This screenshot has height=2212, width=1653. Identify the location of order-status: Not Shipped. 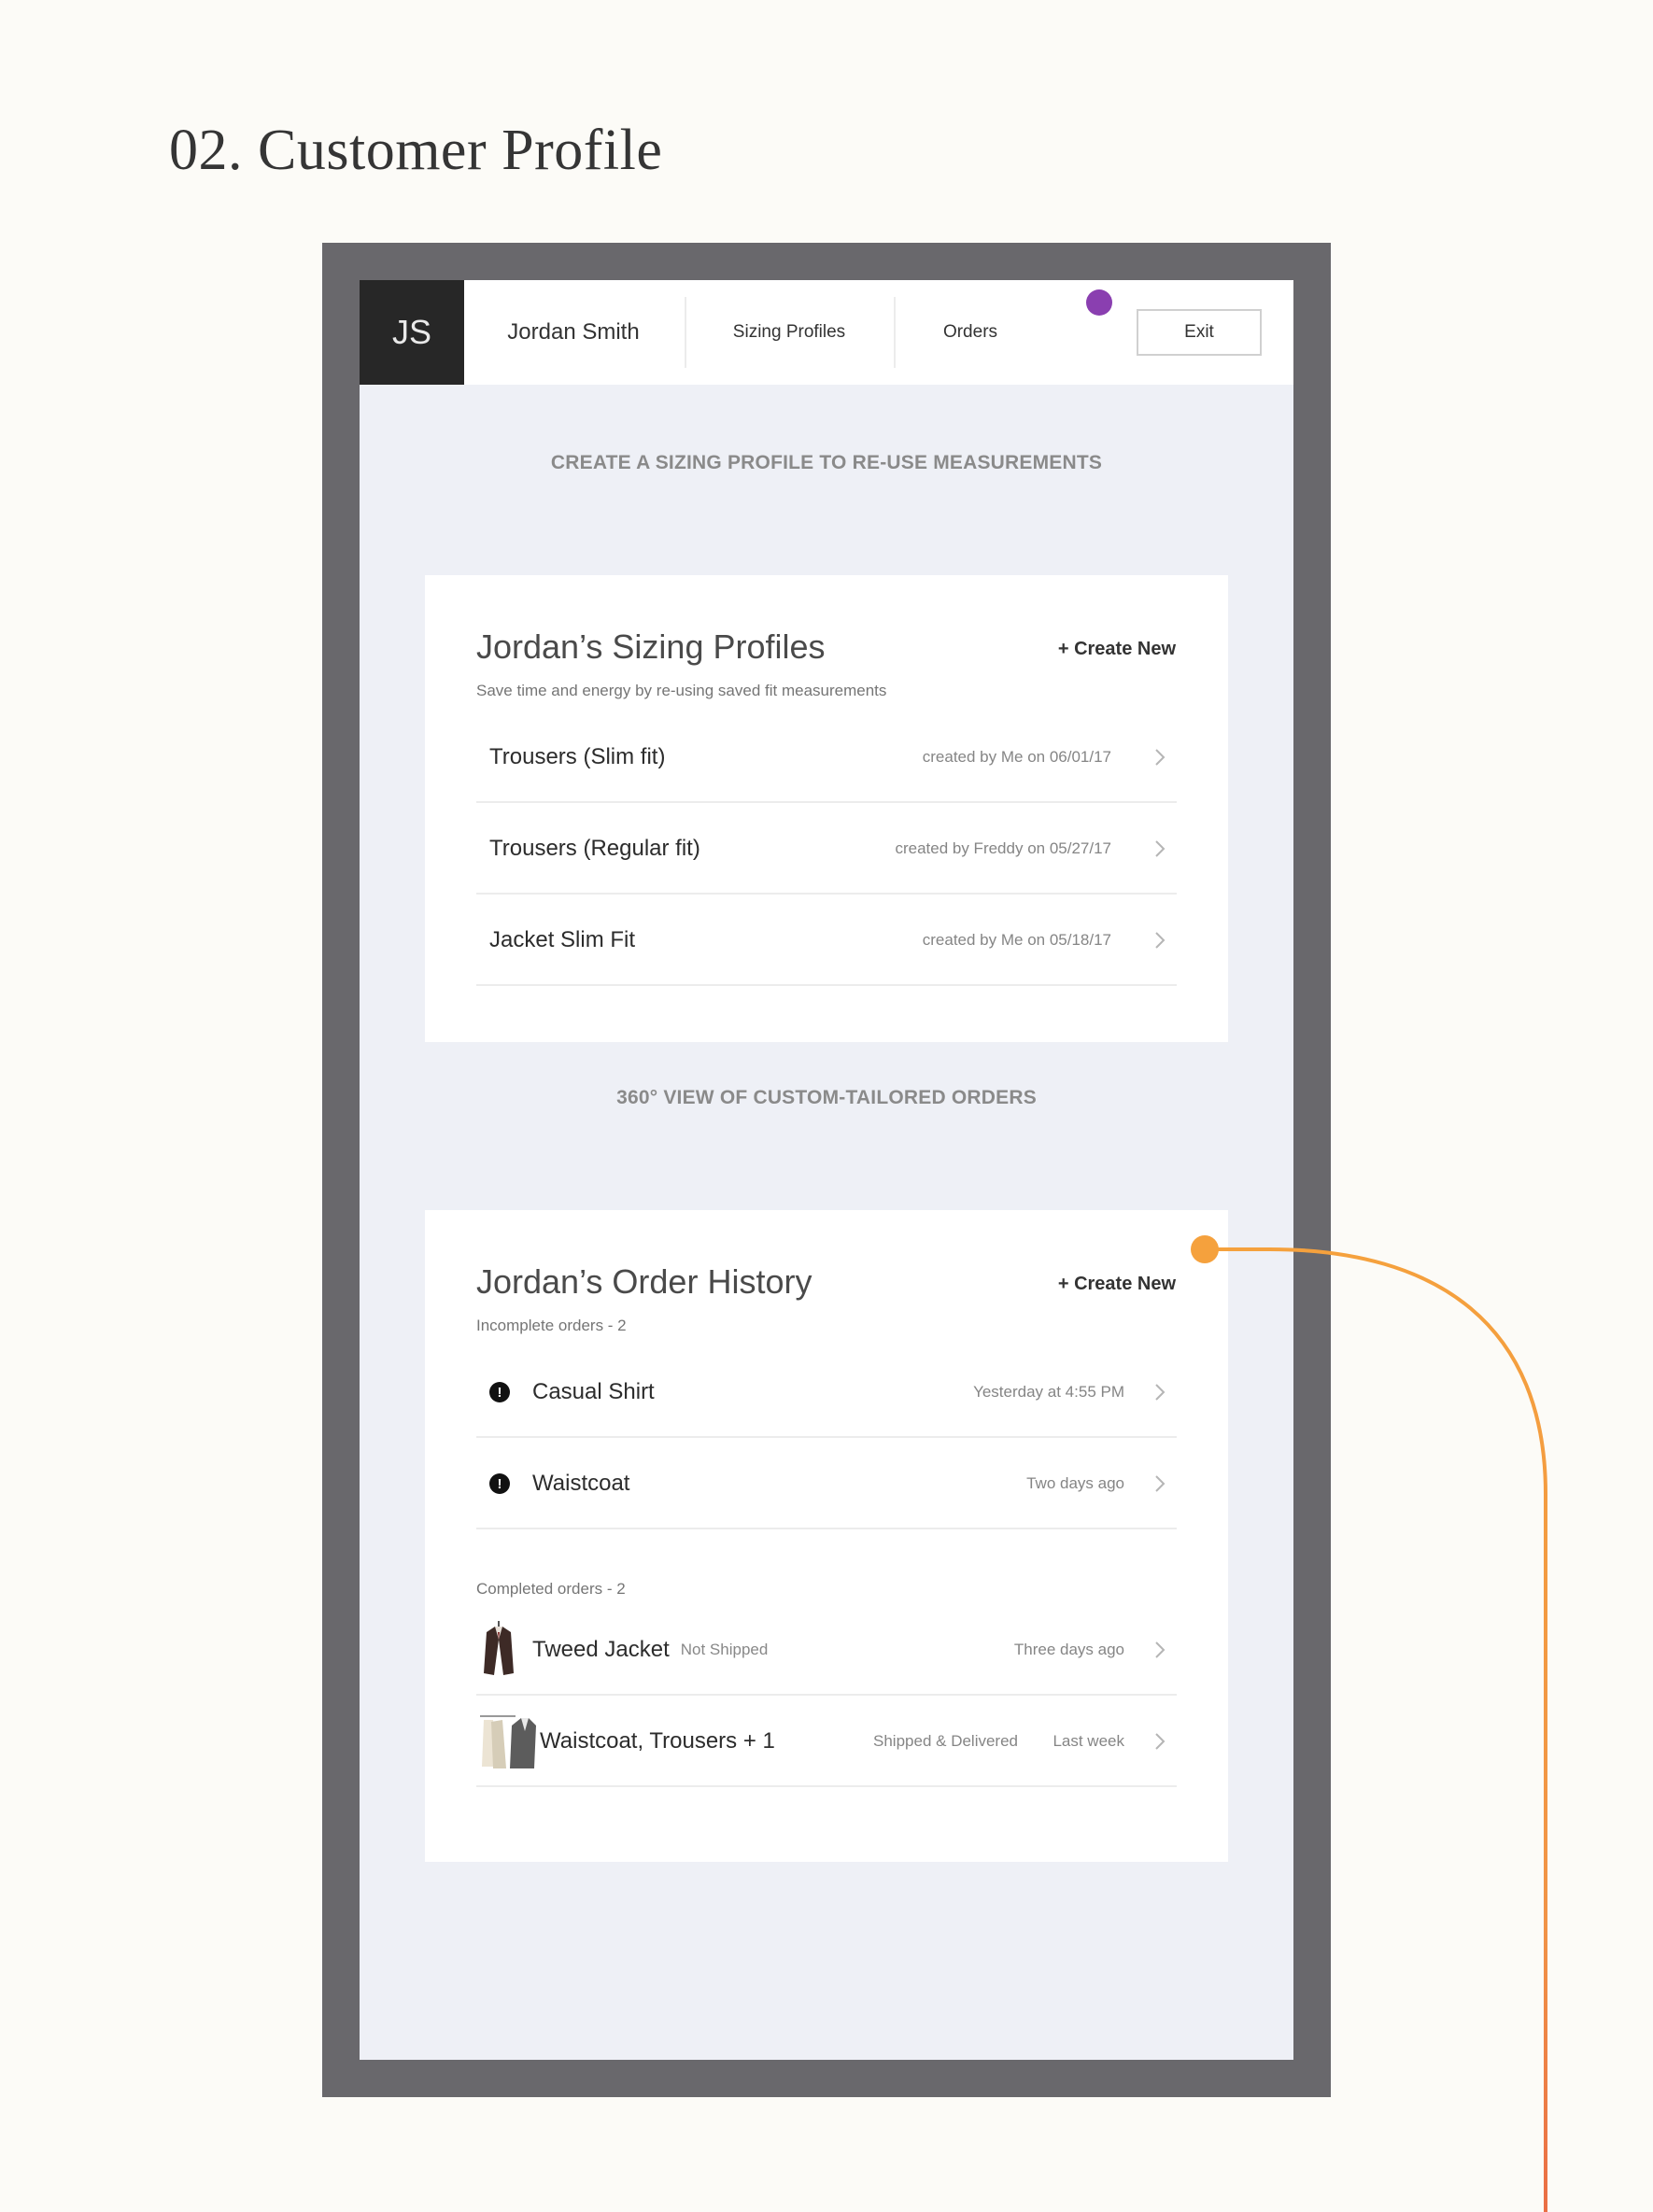
(725, 1649).